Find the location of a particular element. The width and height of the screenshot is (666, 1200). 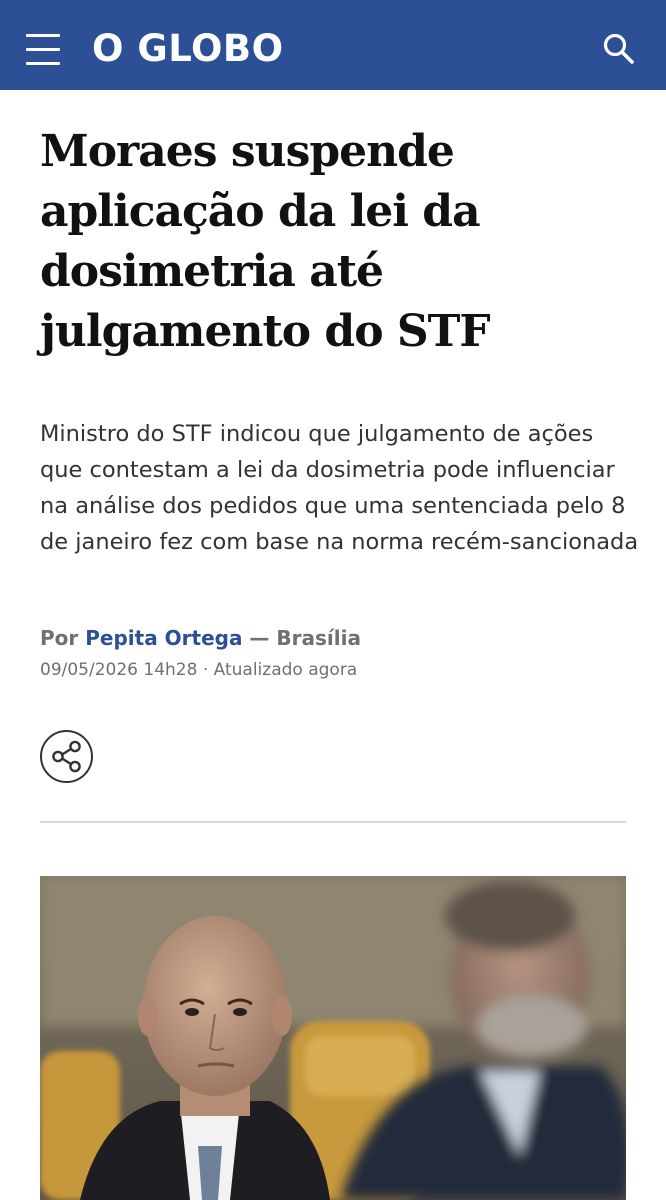

search-icon is located at coordinates (619, 49).